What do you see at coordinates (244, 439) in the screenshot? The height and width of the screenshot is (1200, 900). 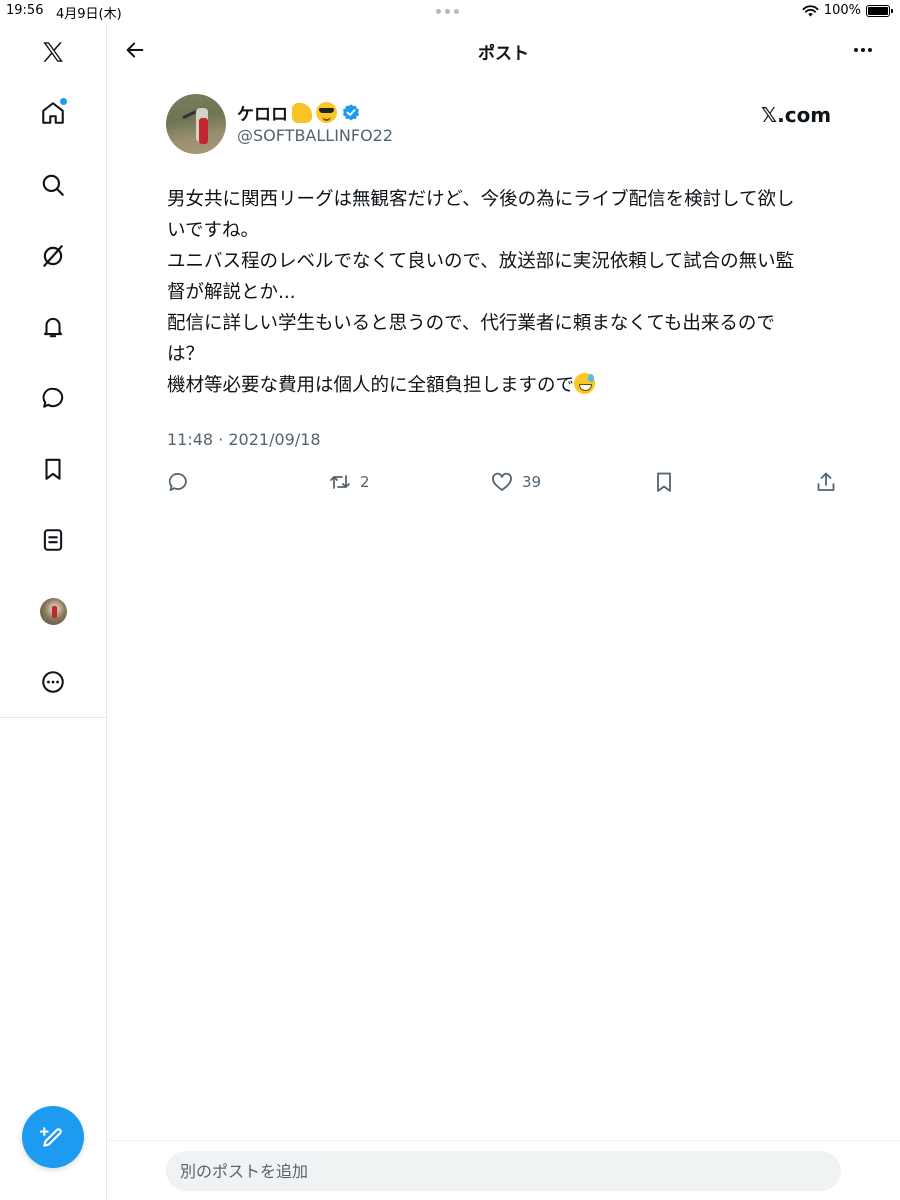 I see `tweet-timestamp: 11:48 · 2021/09/18` at bounding box center [244, 439].